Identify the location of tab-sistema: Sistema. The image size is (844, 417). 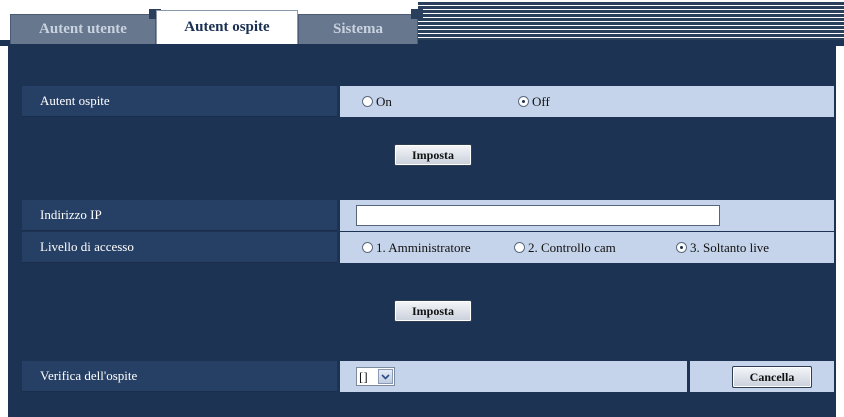
(360, 26).